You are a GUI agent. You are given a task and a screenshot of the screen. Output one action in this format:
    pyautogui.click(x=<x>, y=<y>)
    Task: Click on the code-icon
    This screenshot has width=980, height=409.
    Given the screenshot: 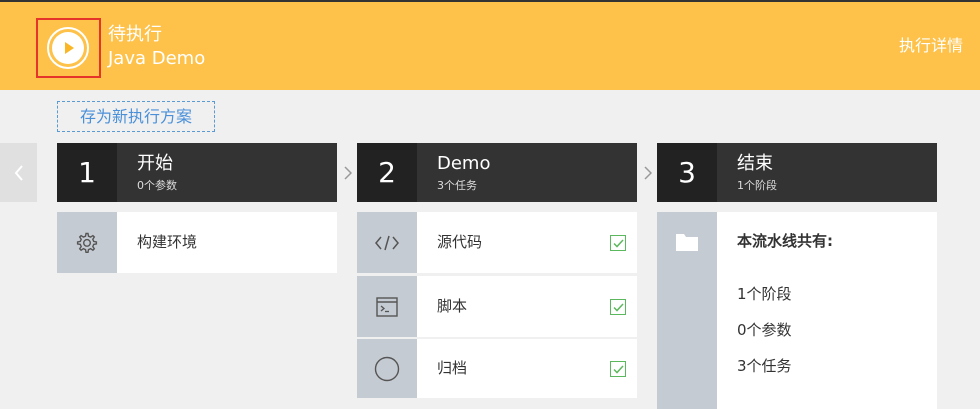 What is the action you would take?
    pyautogui.click(x=387, y=242)
    